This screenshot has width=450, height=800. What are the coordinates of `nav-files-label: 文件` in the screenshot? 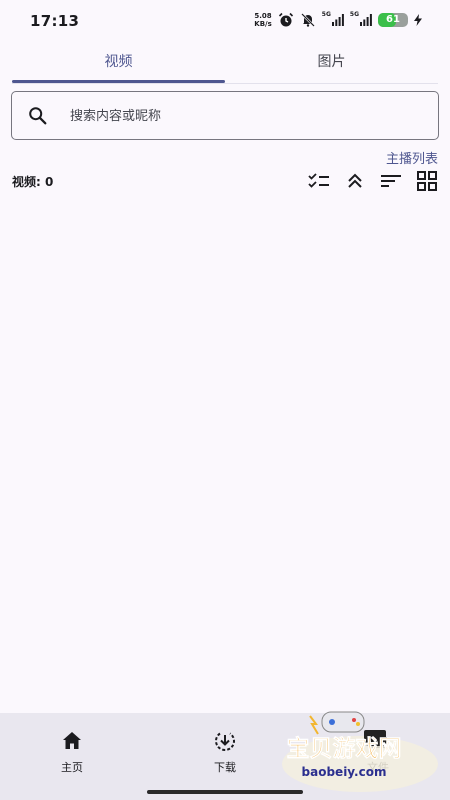 It's located at (378, 767).